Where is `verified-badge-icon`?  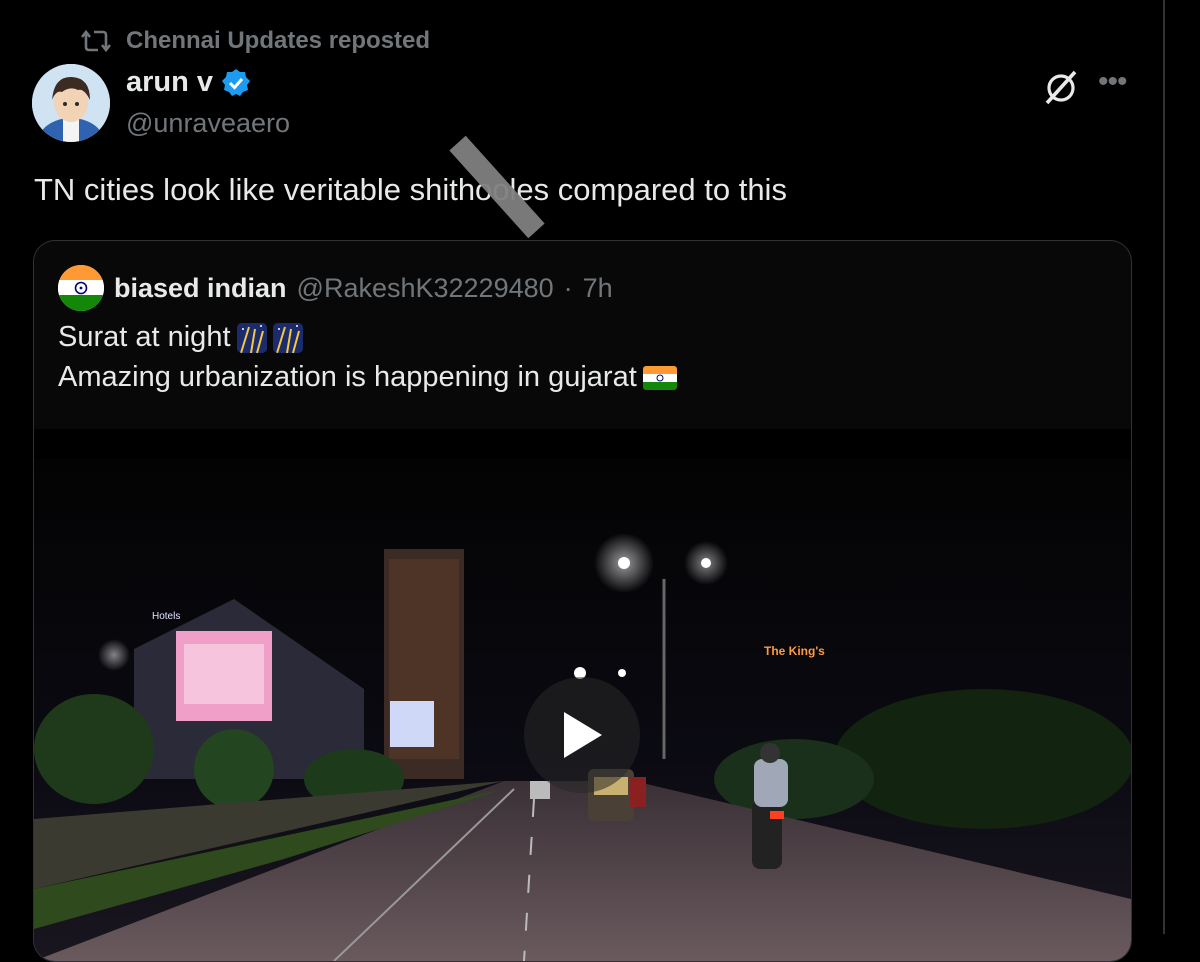 verified-badge-icon is located at coordinates (236, 83).